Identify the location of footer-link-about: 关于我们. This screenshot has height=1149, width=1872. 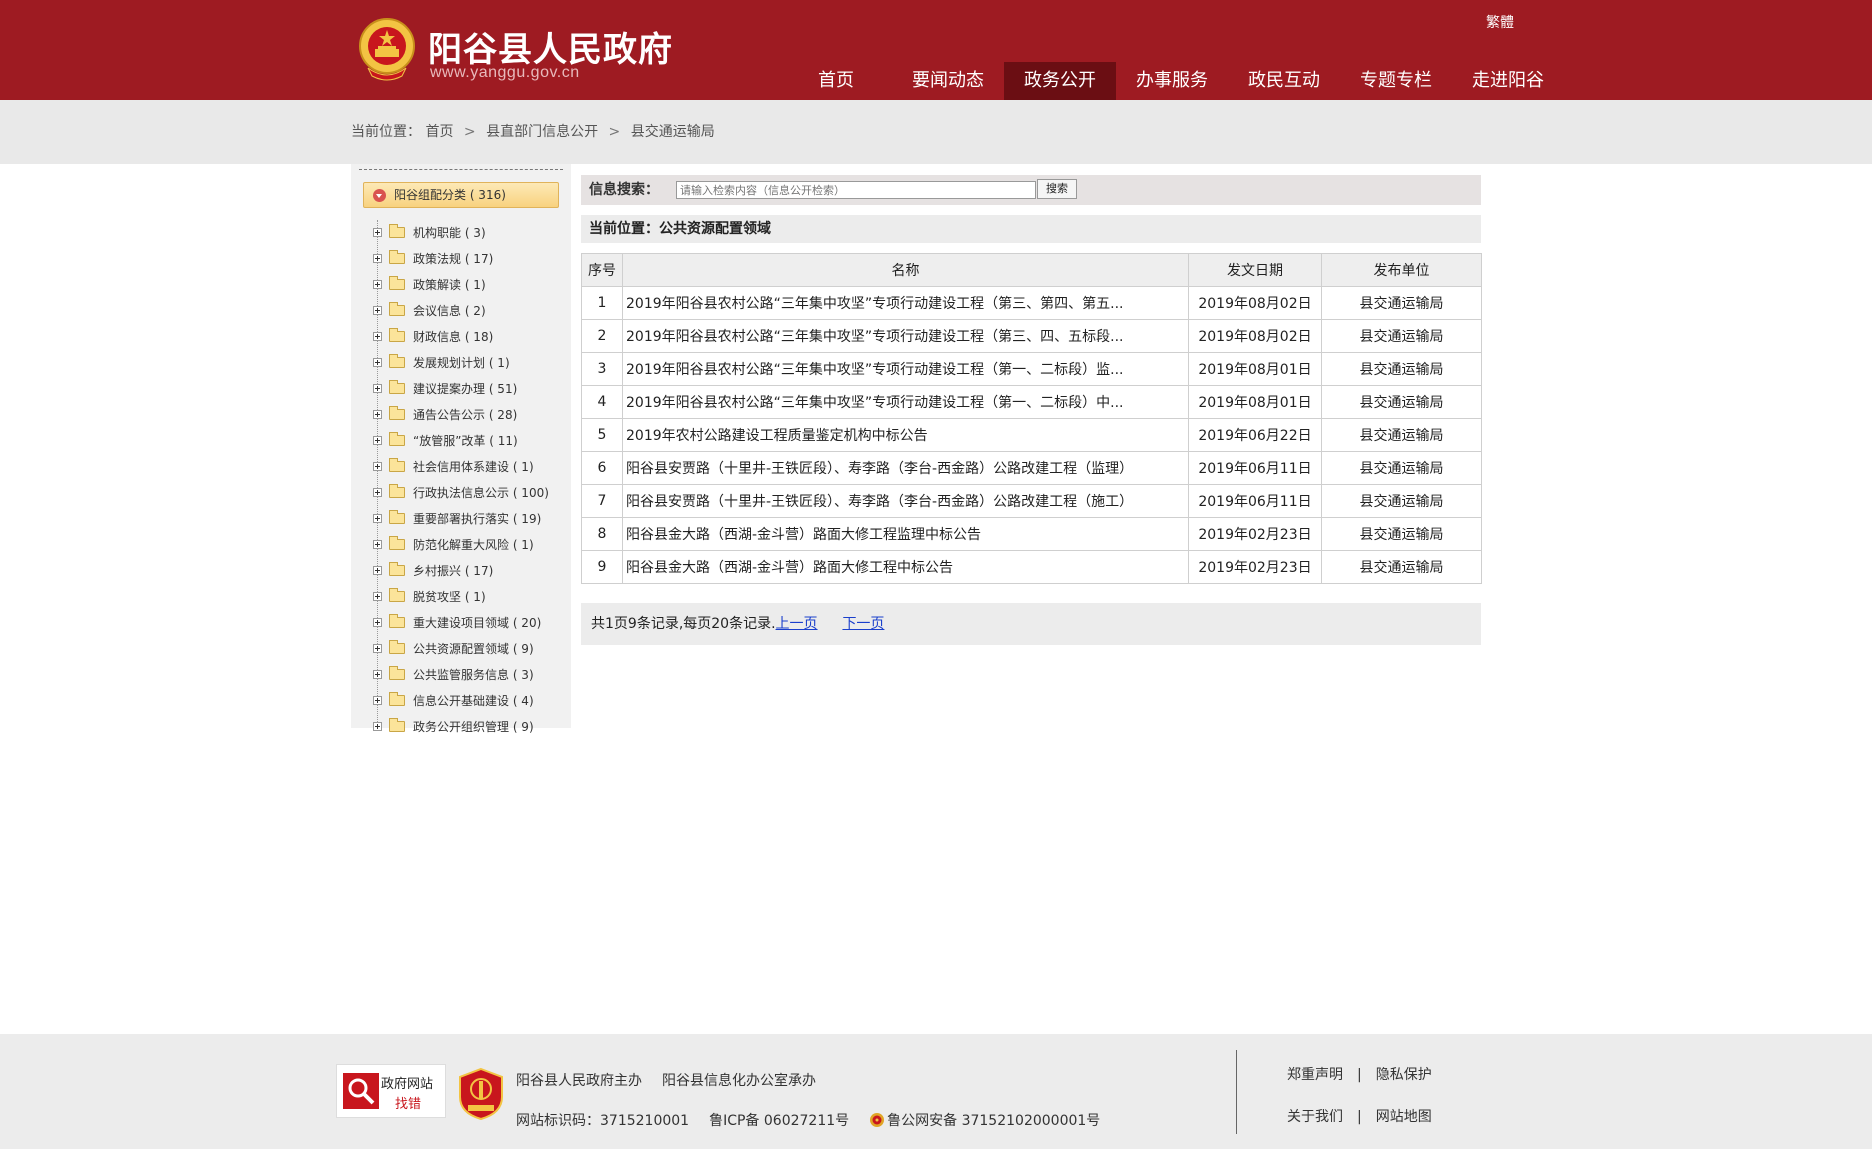
(1315, 1117).